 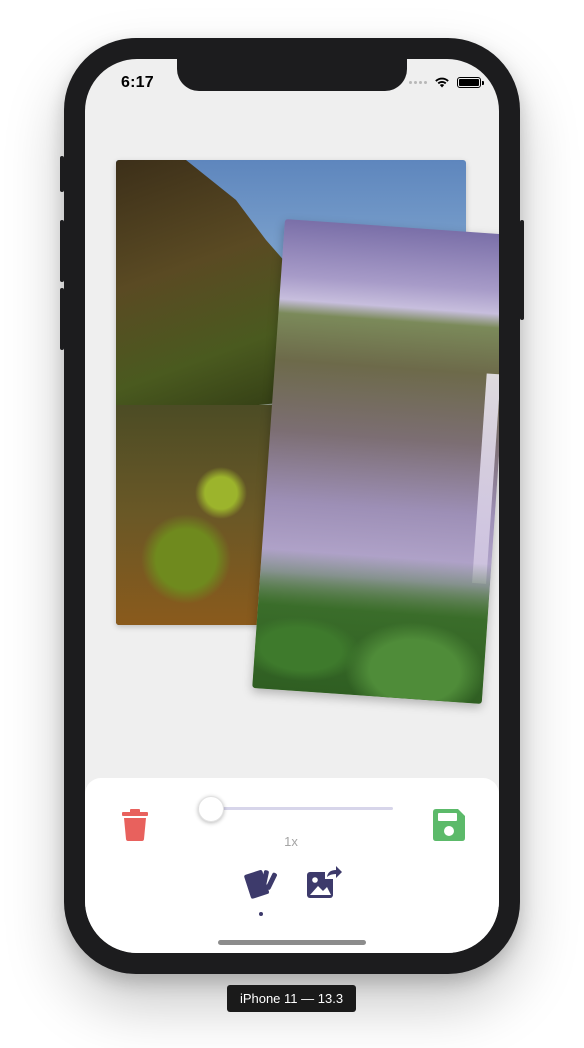 I want to click on cellular-dots-icon, so click(x=418, y=82).